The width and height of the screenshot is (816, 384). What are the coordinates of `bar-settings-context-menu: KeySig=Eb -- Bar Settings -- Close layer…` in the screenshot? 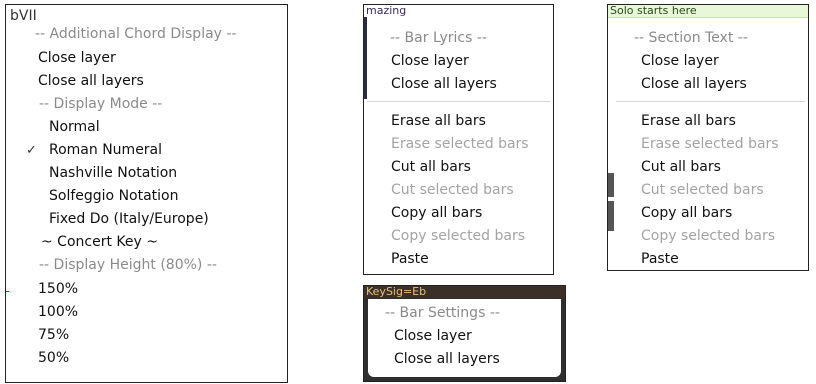 It's located at (464, 333).